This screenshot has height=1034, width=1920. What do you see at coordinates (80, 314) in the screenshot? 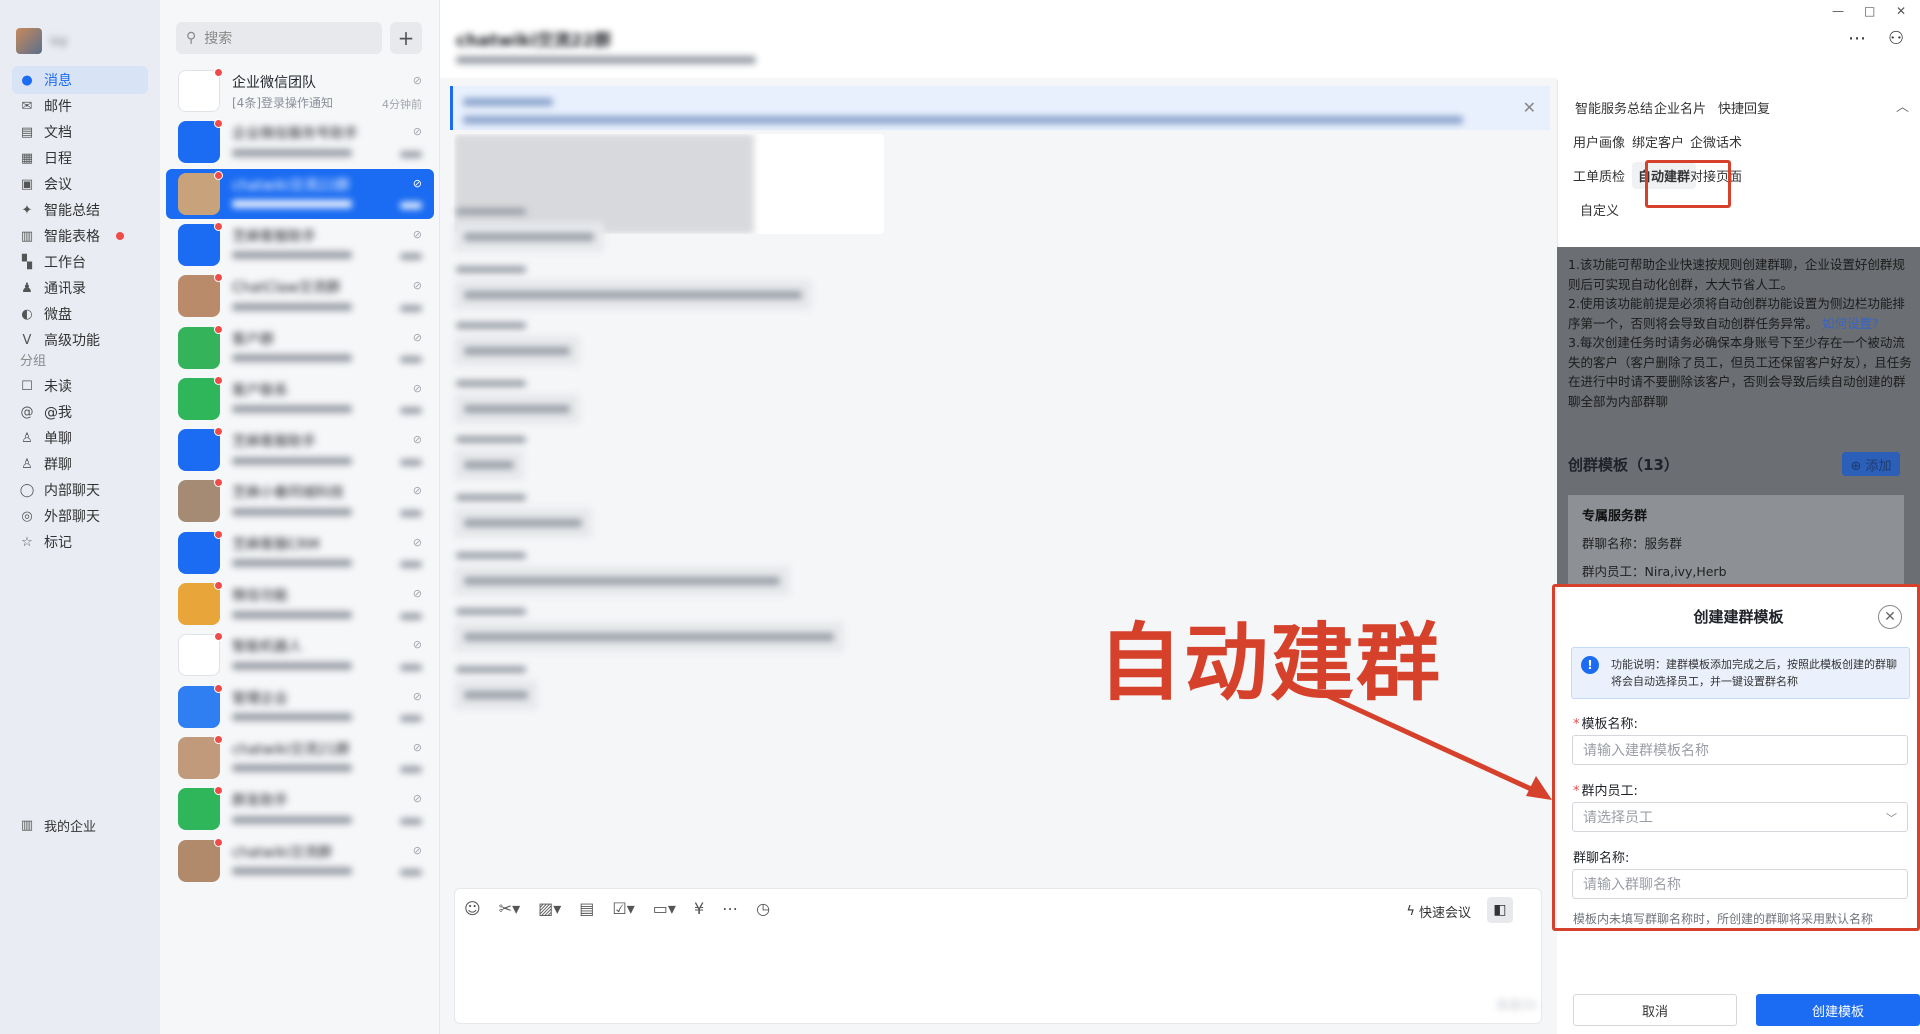
I see `nav-item-9: ◐ 微盘` at bounding box center [80, 314].